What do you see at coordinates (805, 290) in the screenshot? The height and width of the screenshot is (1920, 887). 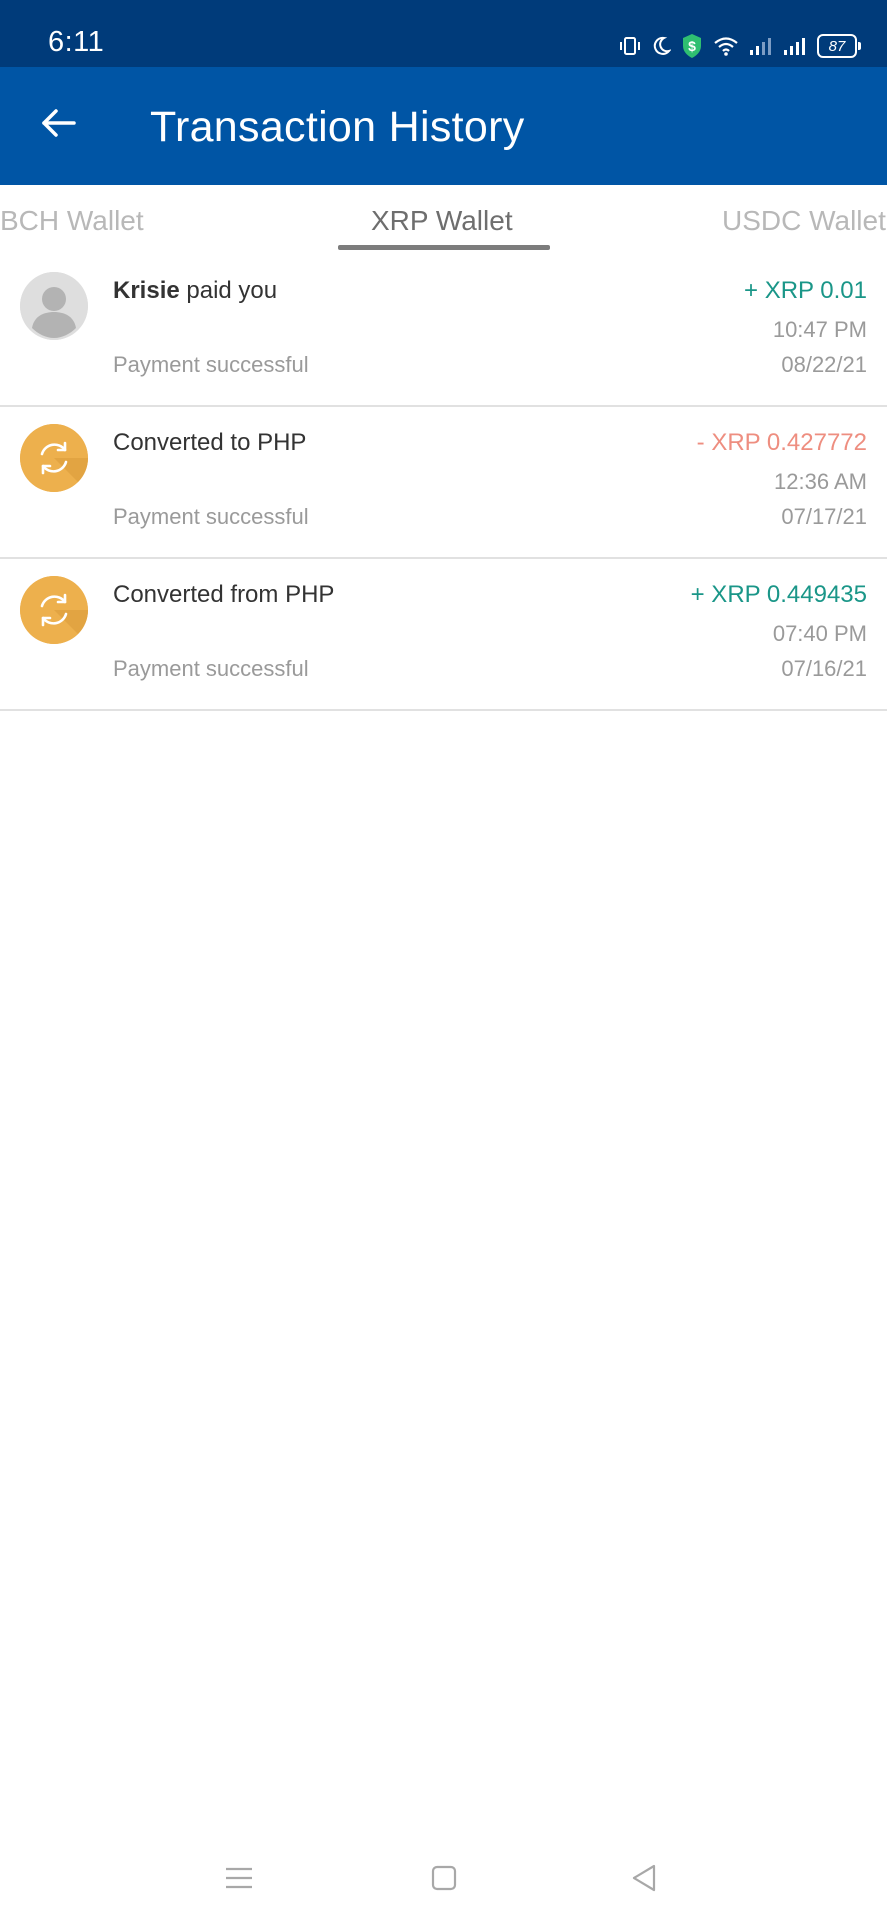 I see `transaction-amount: + XRP 0.01` at bounding box center [805, 290].